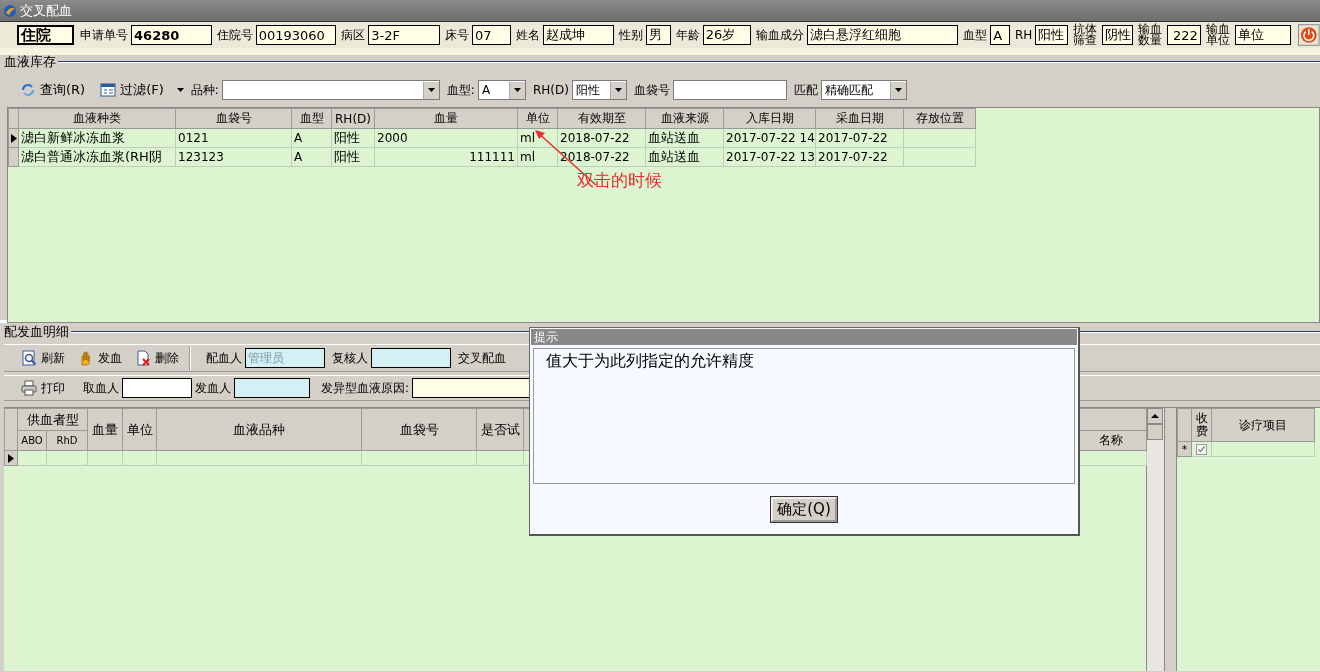 This screenshot has height=672, width=1320. I want to click on field-value: 男, so click(658, 35).